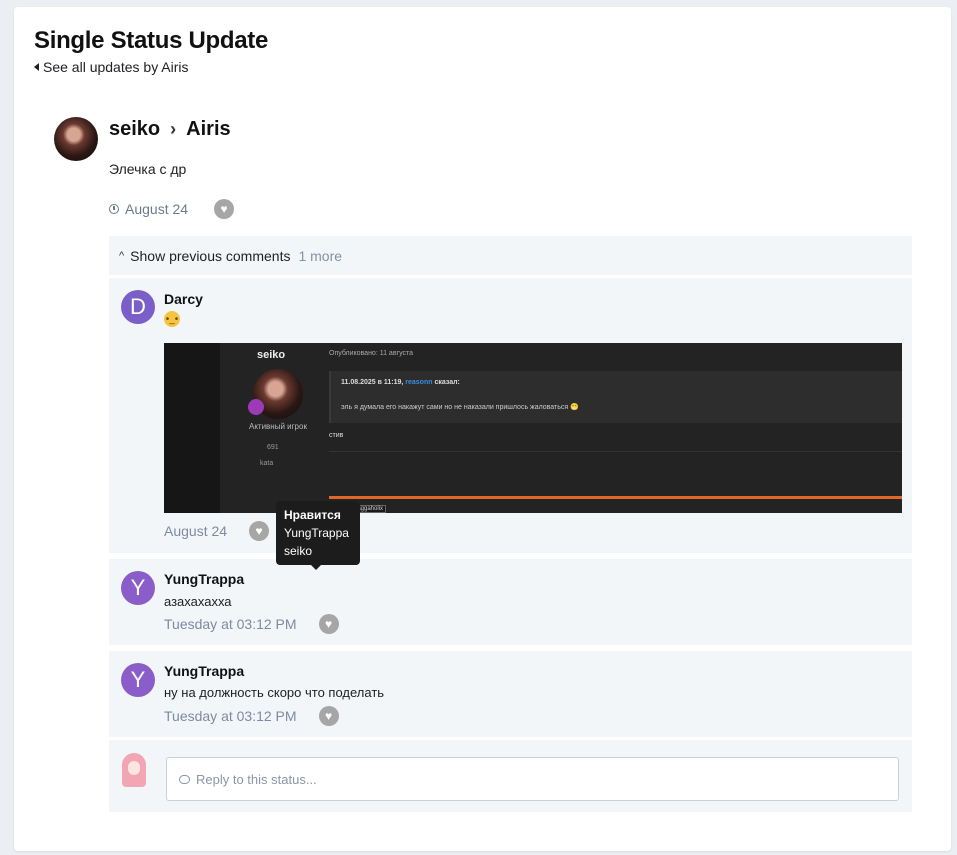 This screenshot has height=855, width=957. Describe the element at coordinates (615, 497) in the screenshot. I see `screenshot-accent-bar` at that location.